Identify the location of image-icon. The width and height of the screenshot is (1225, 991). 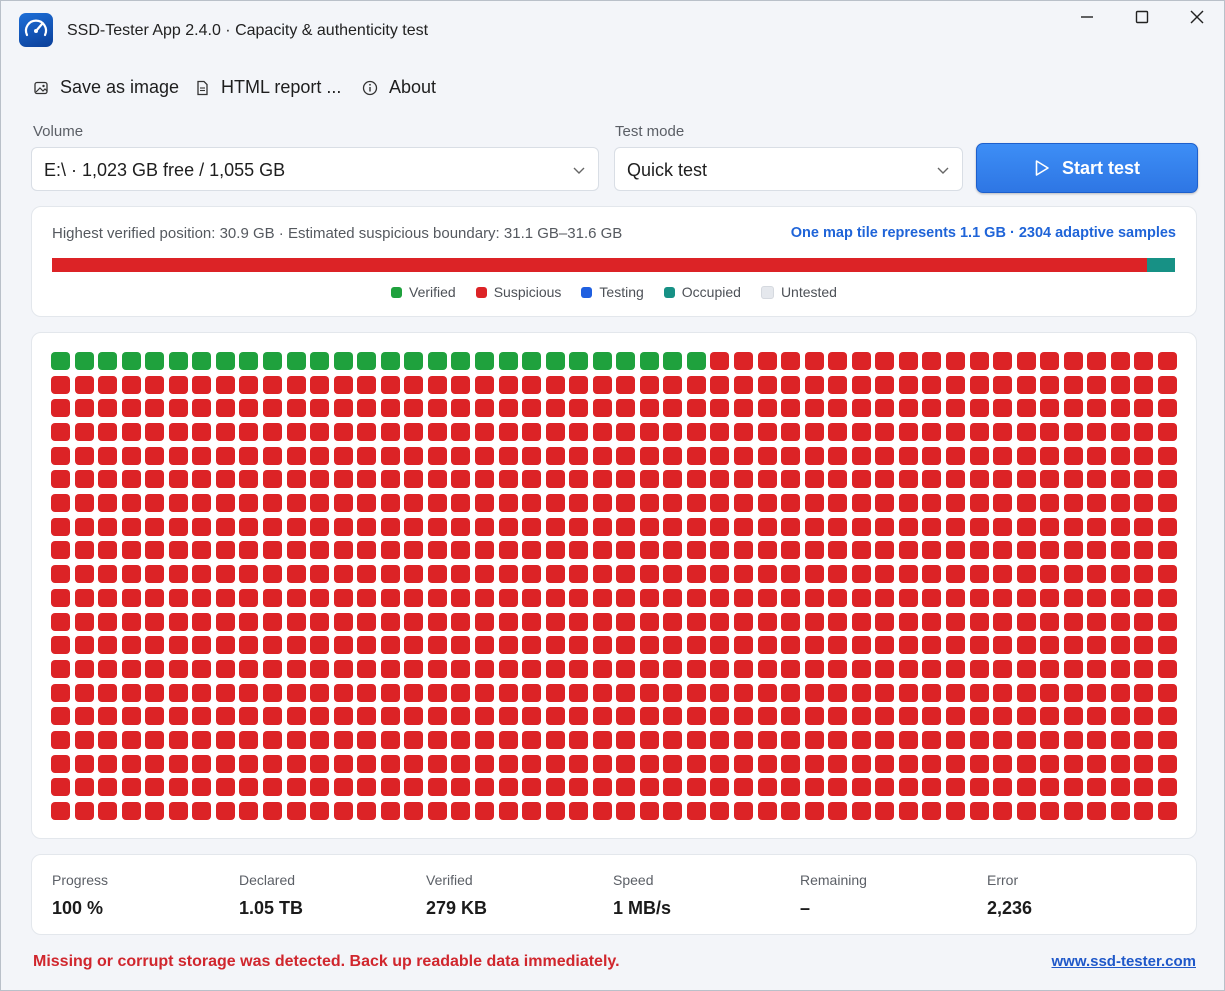
(41, 88).